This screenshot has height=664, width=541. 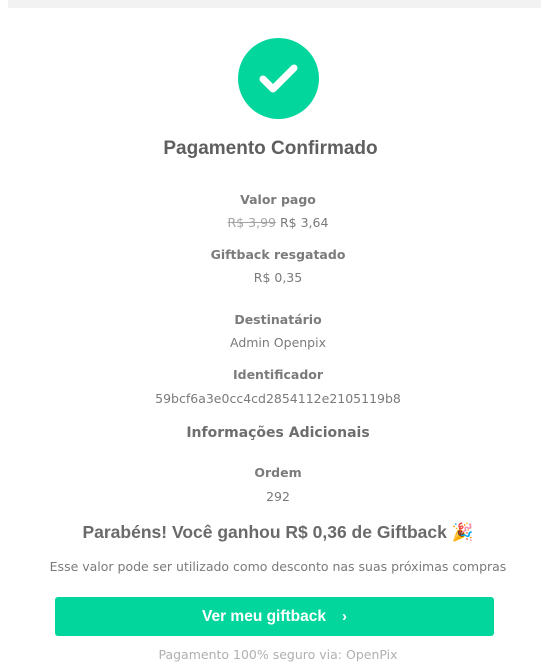 What do you see at coordinates (278, 319) in the screenshot?
I see `destinatario-label: Destinatário` at bounding box center [278, 319].